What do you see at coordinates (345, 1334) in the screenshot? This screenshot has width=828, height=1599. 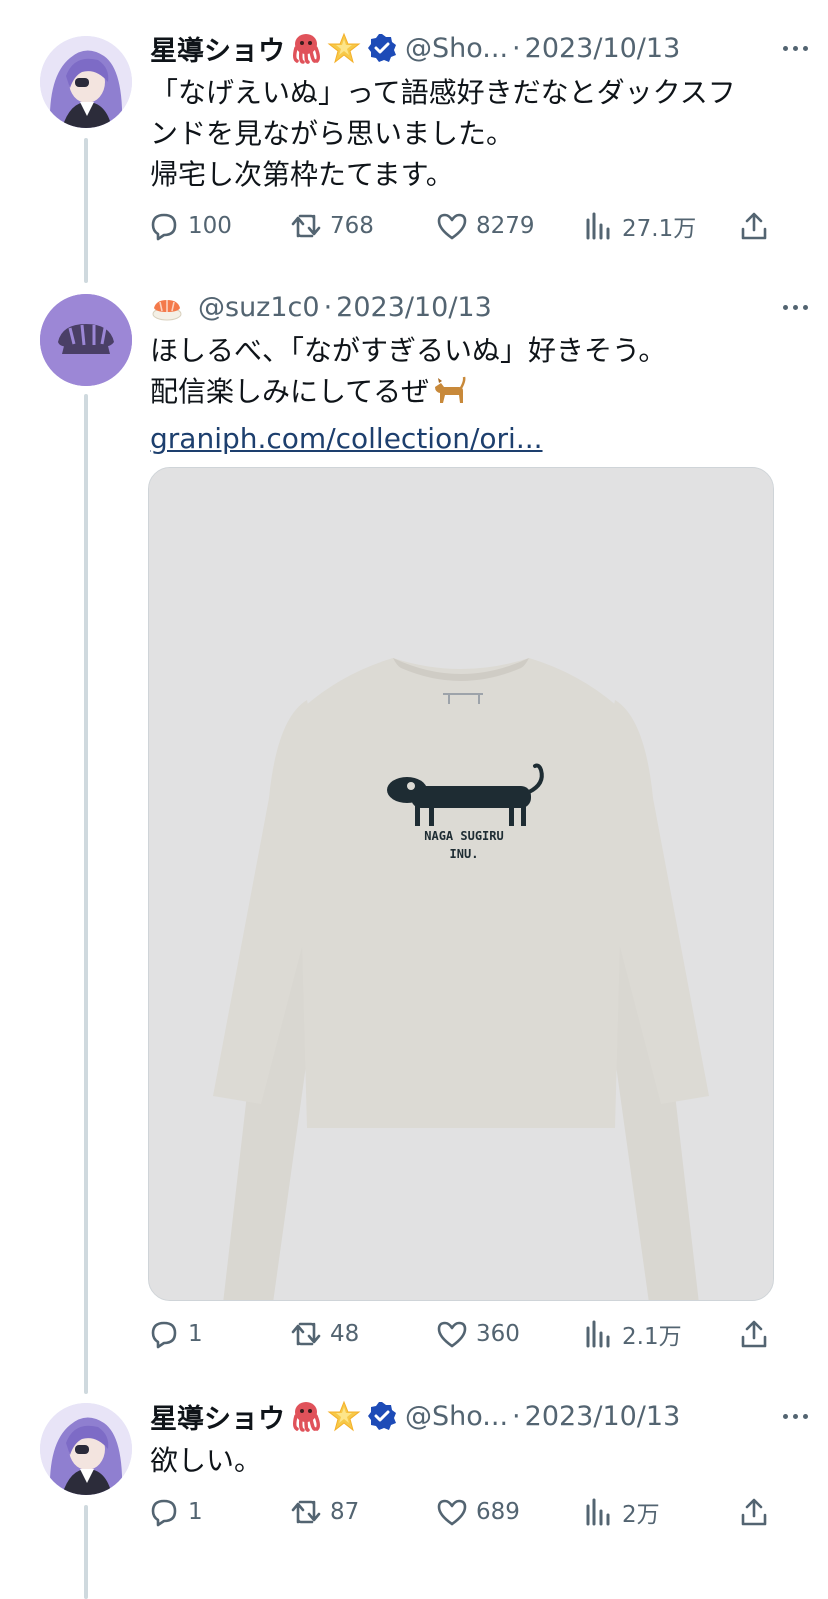 I see `retweet-count: 48` at bounding box center [345, 1334].